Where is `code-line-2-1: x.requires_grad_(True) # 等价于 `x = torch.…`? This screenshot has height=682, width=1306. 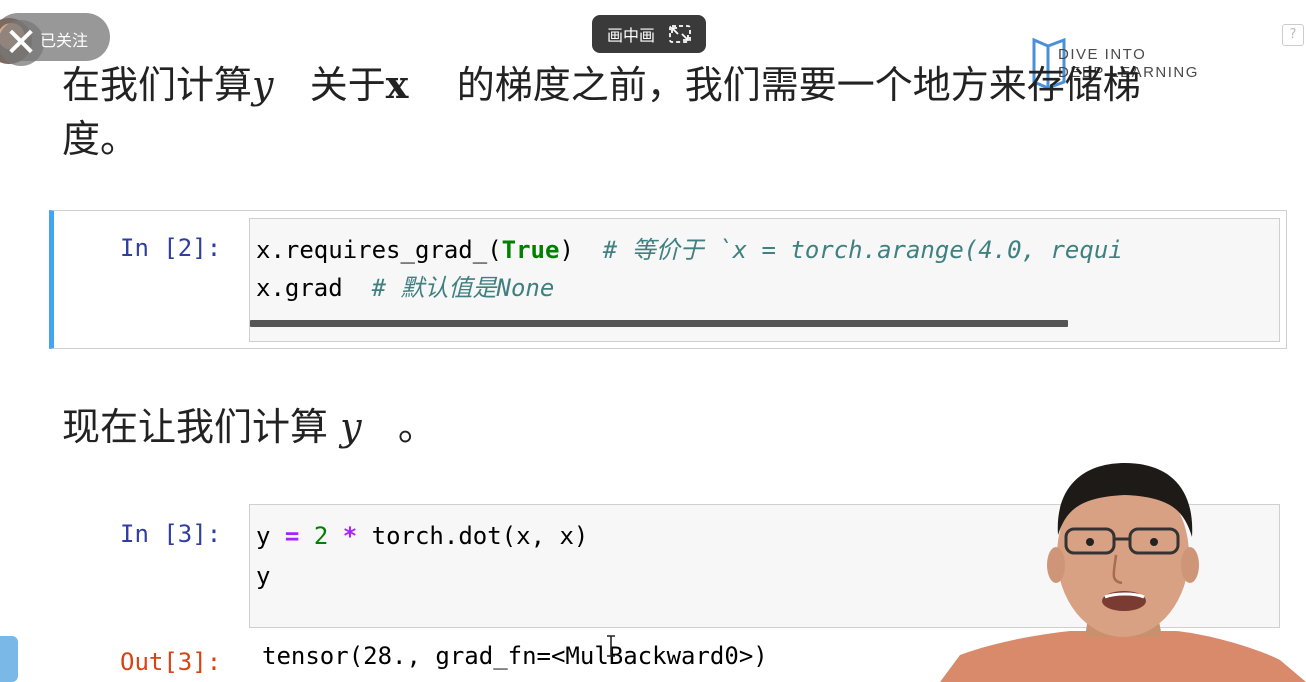 code-line-2-1: x.requires_grad_(True) # 等价于 `x = torch.… is located at coordinates (689, 250).